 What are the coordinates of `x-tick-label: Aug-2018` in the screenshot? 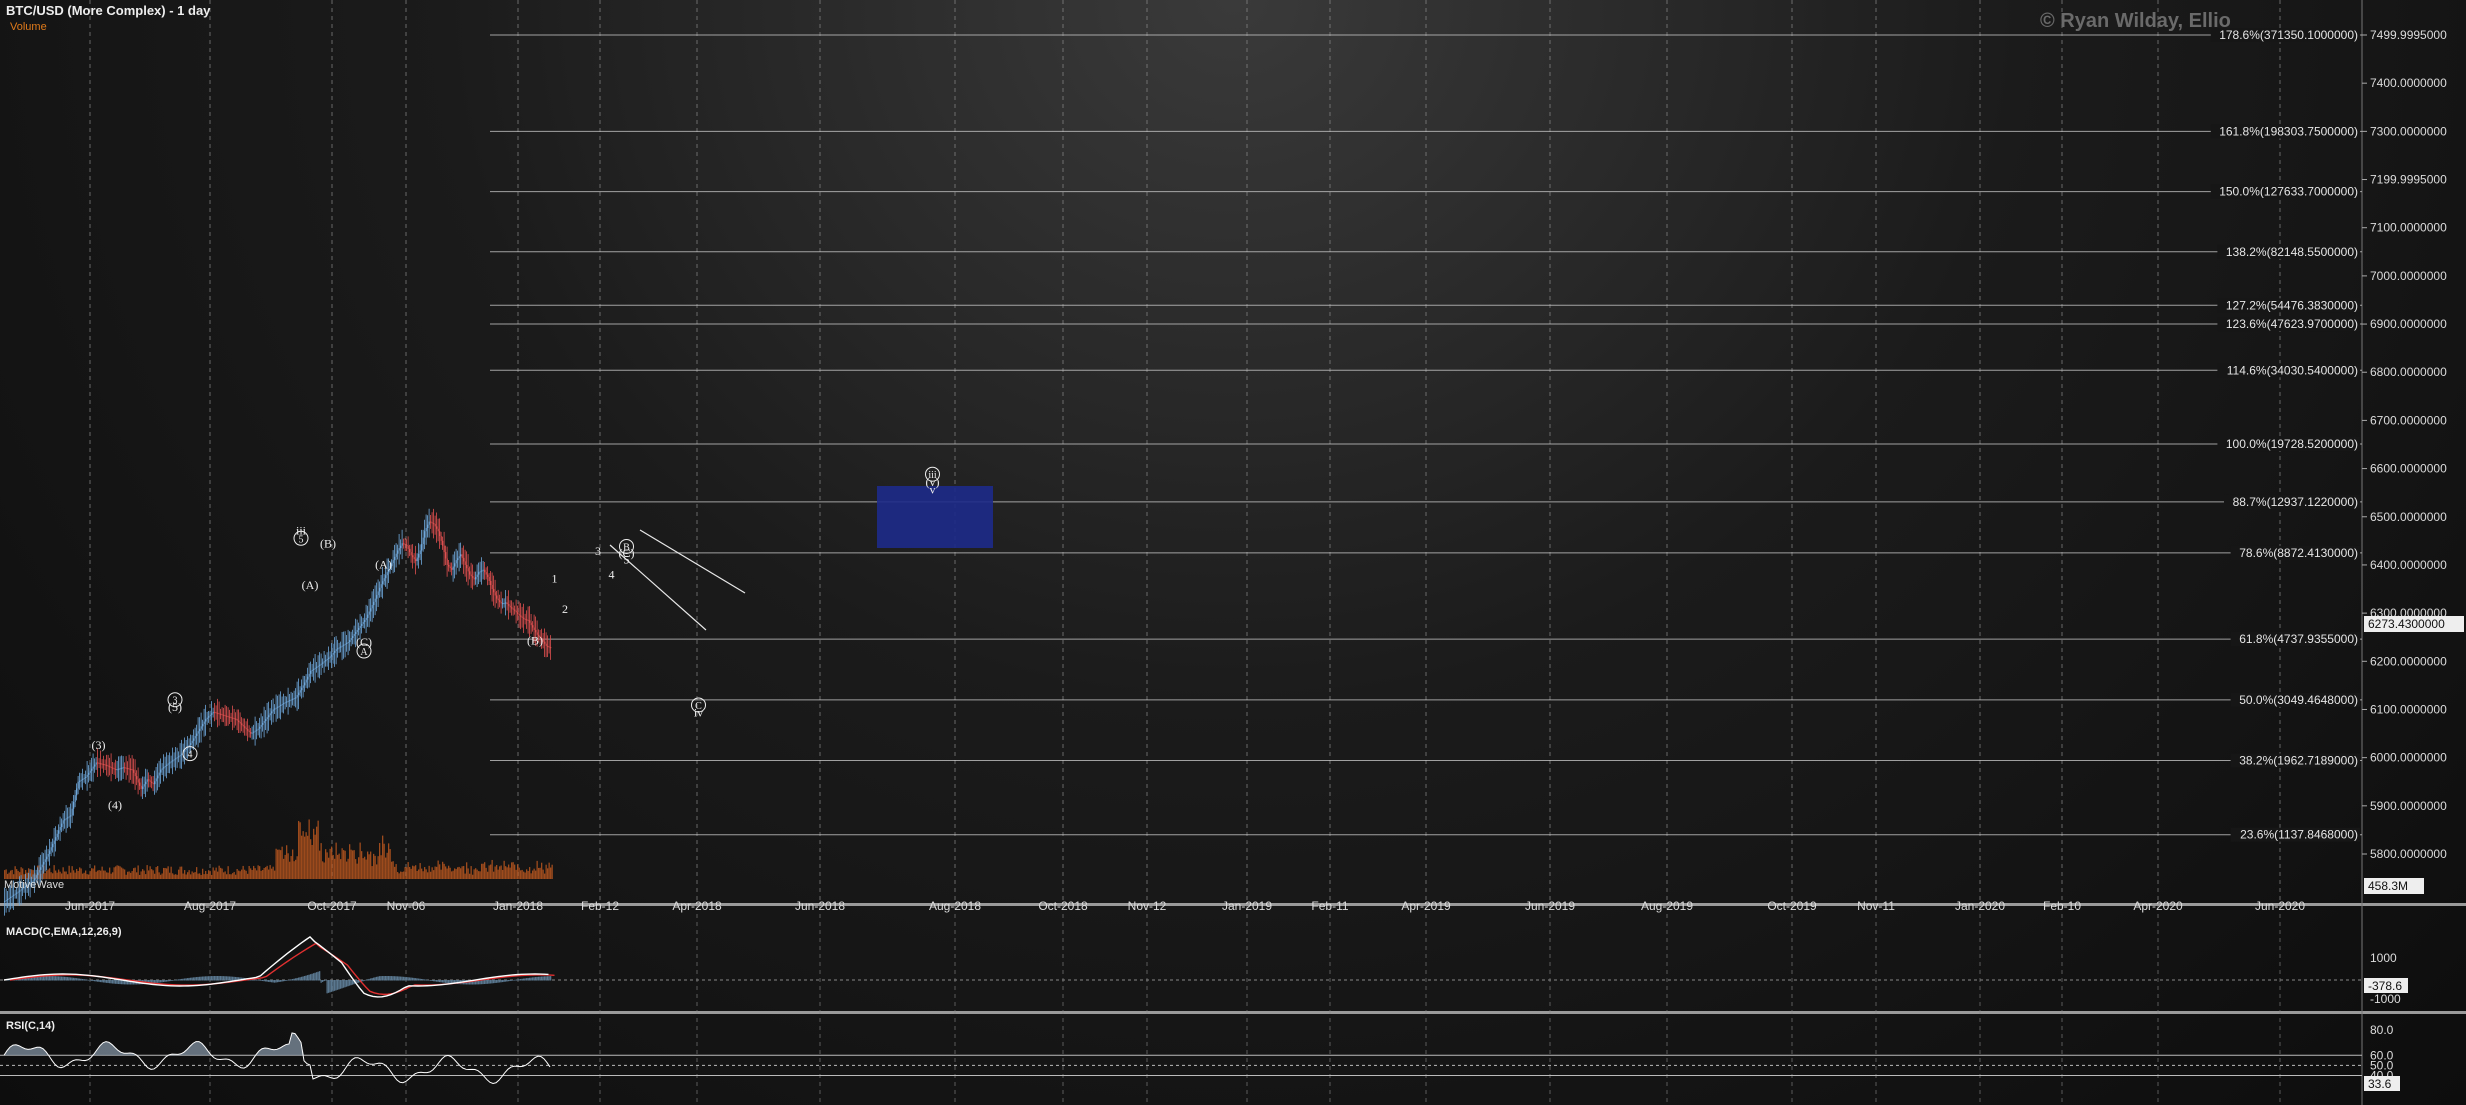 It's located at (955, 906).